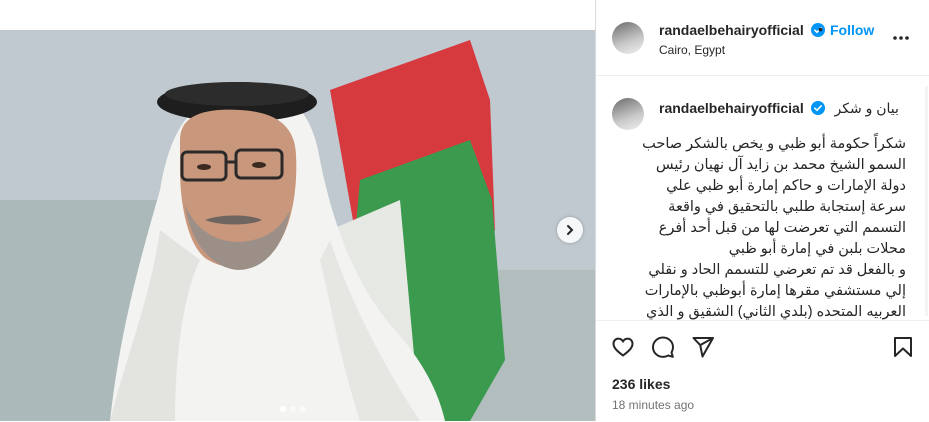 The height and width of the screenshot is (422, 929). I want to click on more-horizontal-icon, so click(901, 38).